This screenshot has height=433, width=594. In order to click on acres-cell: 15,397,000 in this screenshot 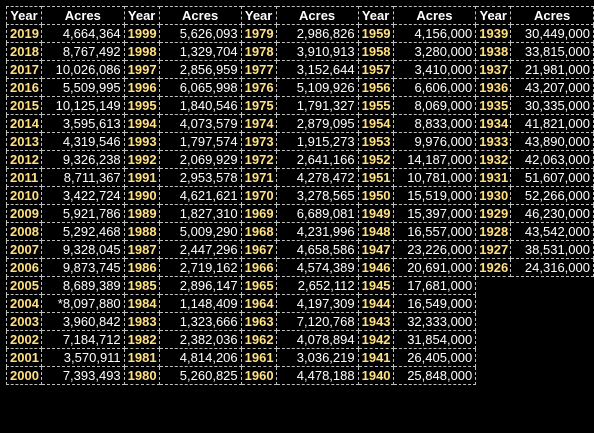, I will do `click(434, 213)`.